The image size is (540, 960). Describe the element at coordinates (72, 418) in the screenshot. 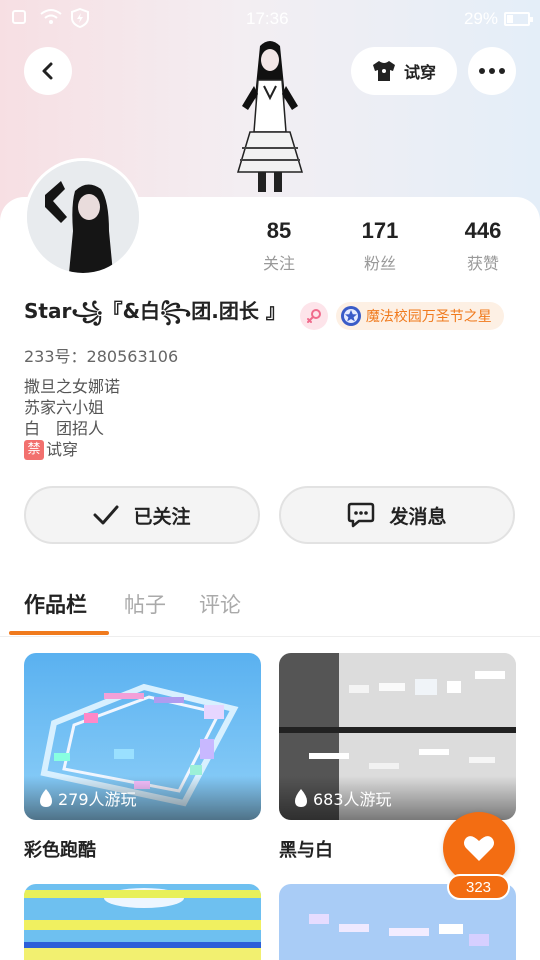

I see `bio: 撒旦之女娜诺 苏家六小姐 白 团招人 禁 试穿` at that location.